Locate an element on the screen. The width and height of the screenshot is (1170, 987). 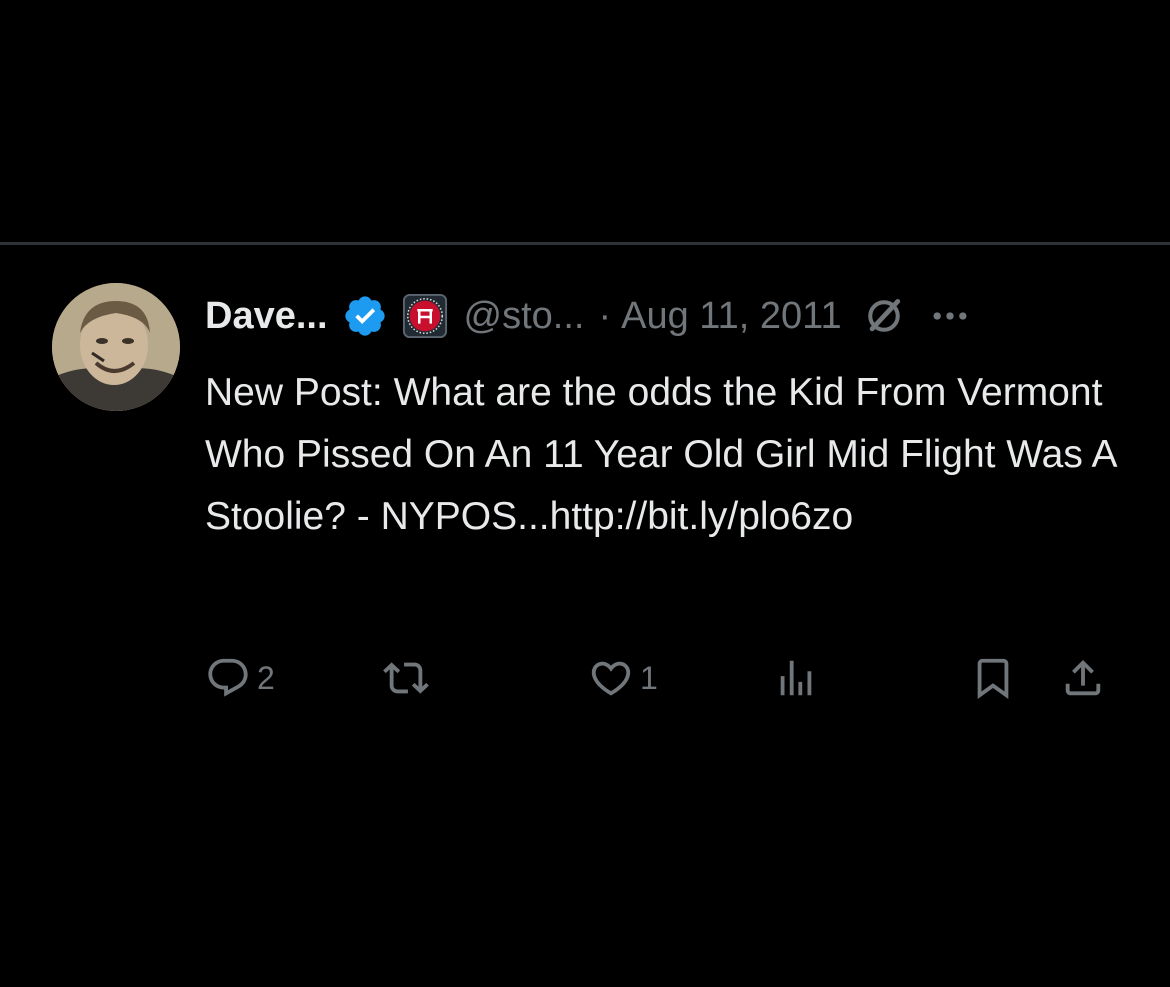
avatar-image is located at coordinates (116, 347).